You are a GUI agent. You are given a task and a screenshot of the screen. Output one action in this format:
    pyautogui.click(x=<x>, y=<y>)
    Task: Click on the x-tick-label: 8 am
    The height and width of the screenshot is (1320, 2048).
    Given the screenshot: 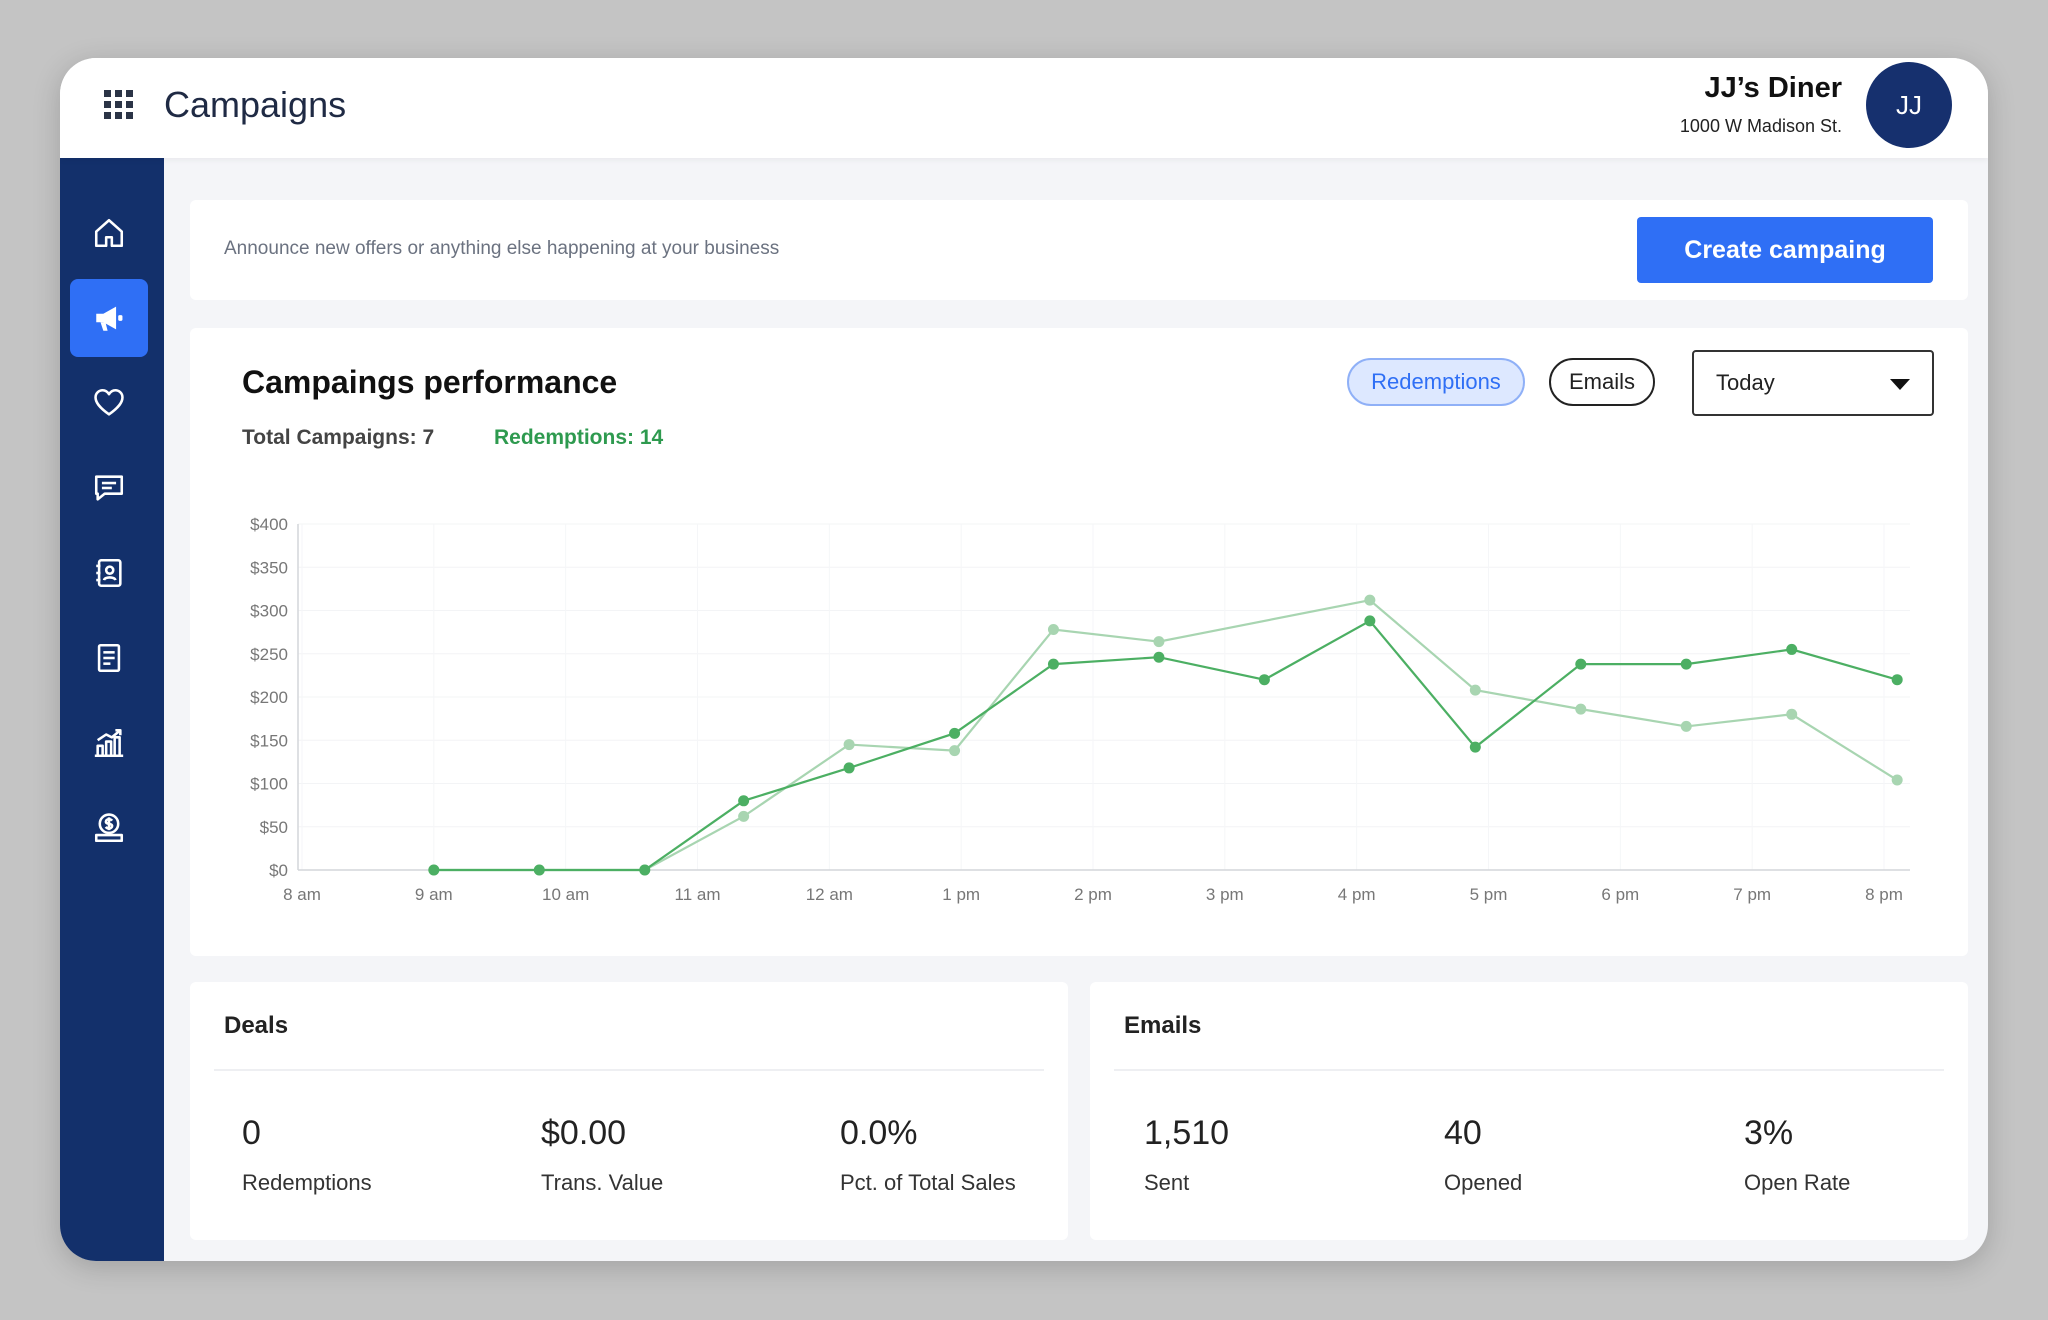 What is the action you would take?
    pyautogui.click(x=302, y=894)
    